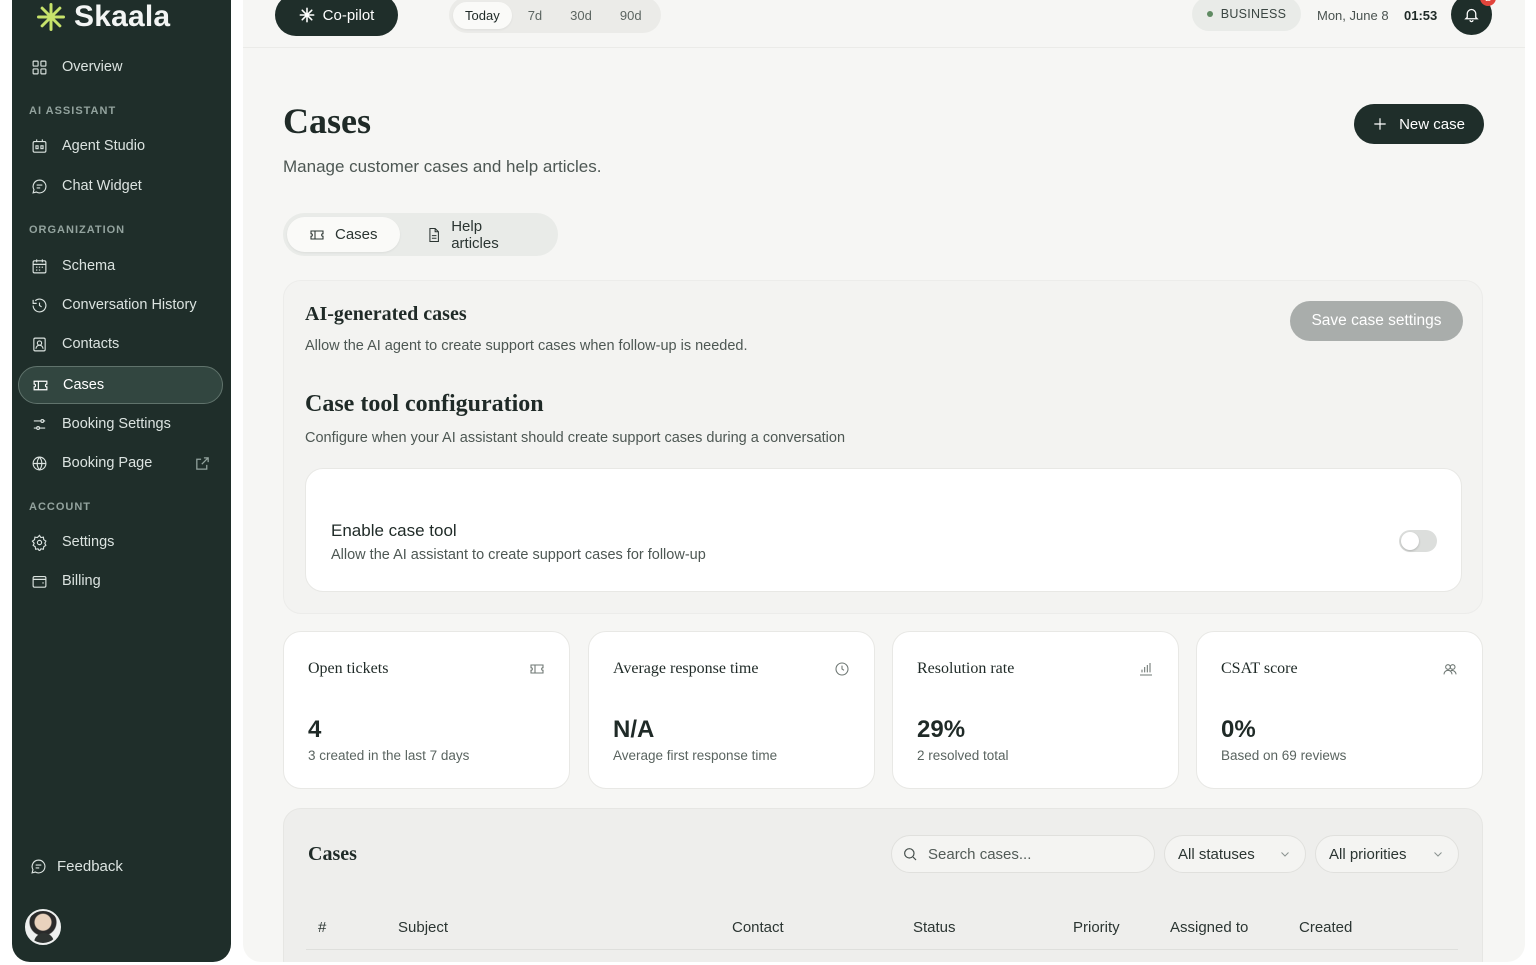 The width and height of the screenshot is (1536, 965). I want to click on grid-icon, so click(39, 67).